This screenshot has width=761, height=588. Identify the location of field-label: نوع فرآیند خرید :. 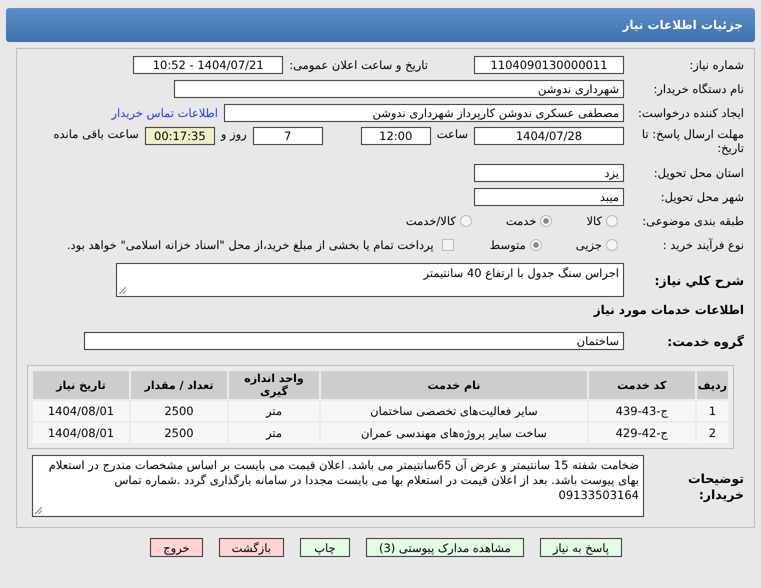
(703, 245).